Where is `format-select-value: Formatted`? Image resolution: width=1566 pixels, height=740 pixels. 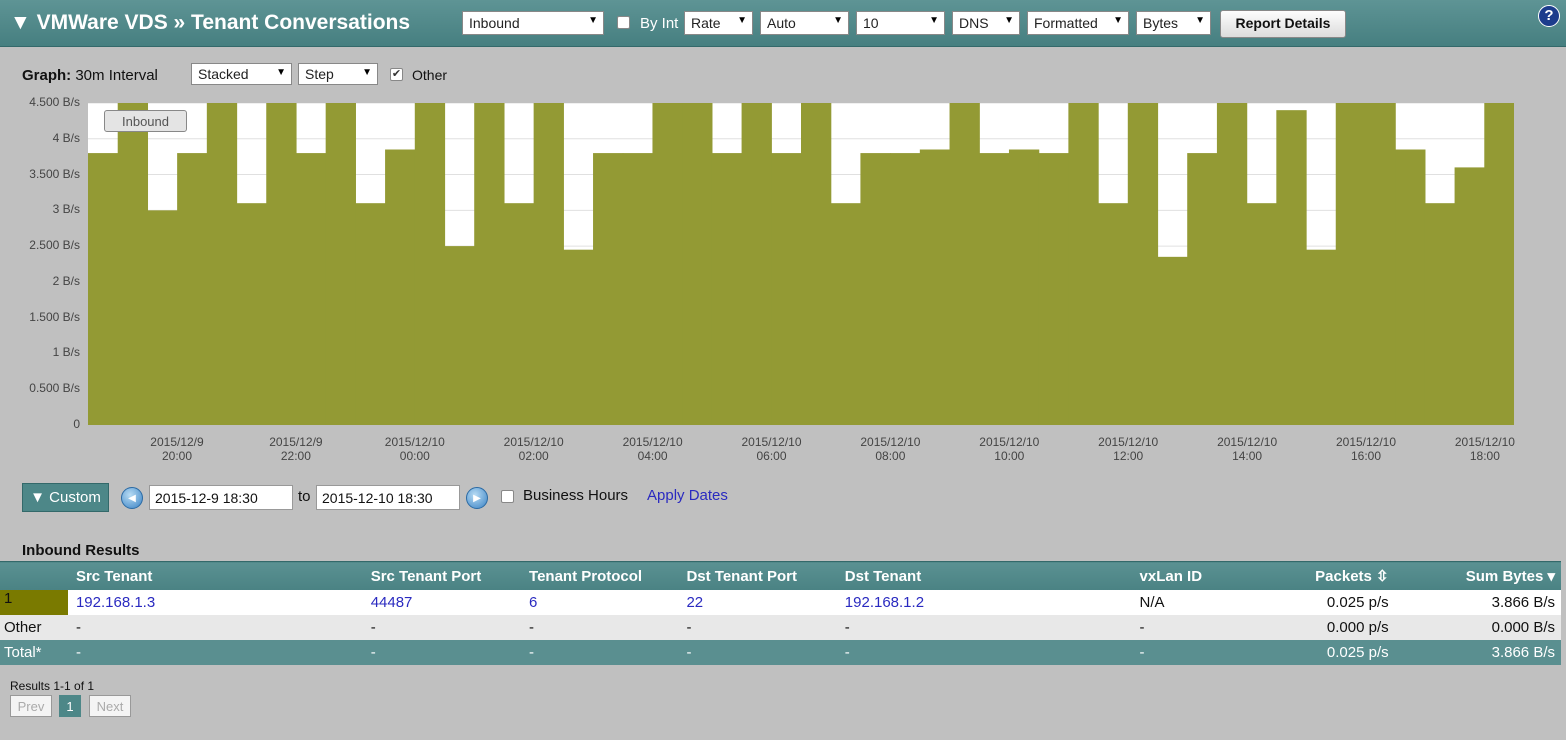 format-select-value: Formatted is located at coordinates (1066, 23).